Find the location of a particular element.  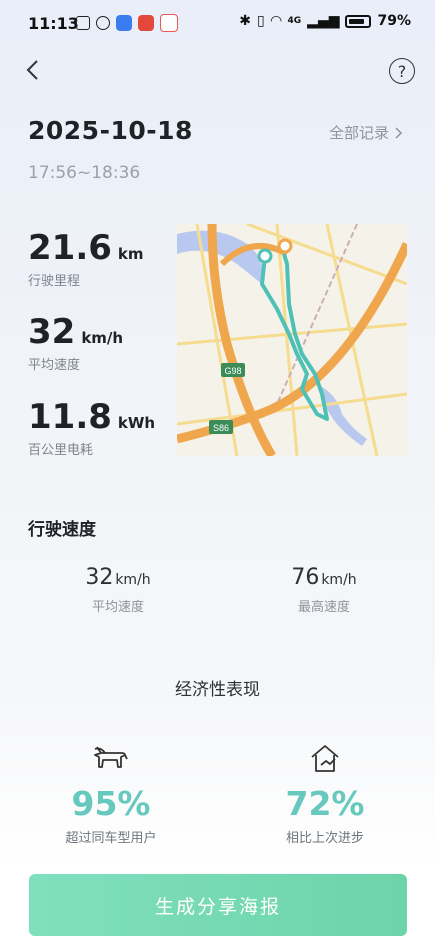

route-start-marker is located at coordinates (265, 256).